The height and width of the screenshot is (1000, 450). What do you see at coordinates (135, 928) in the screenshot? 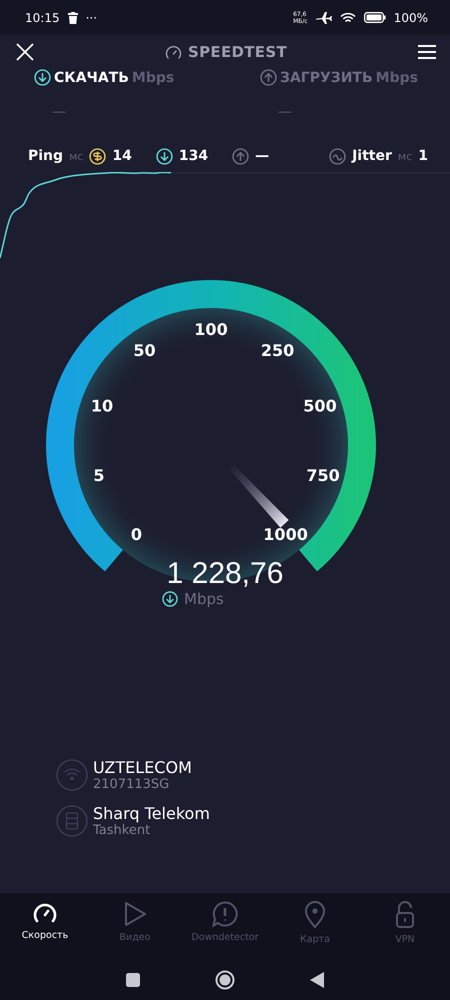
I see `nav-tab: Видео` at bounding box center [135, 928].